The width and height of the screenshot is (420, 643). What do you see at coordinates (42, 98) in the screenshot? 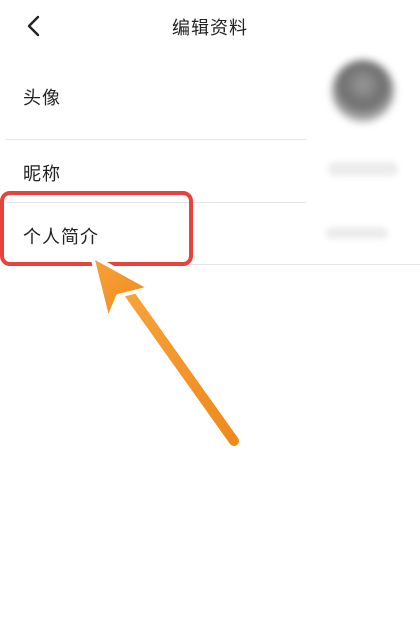
I see `avatar-label: 头像` at bounding box center [42, 98].